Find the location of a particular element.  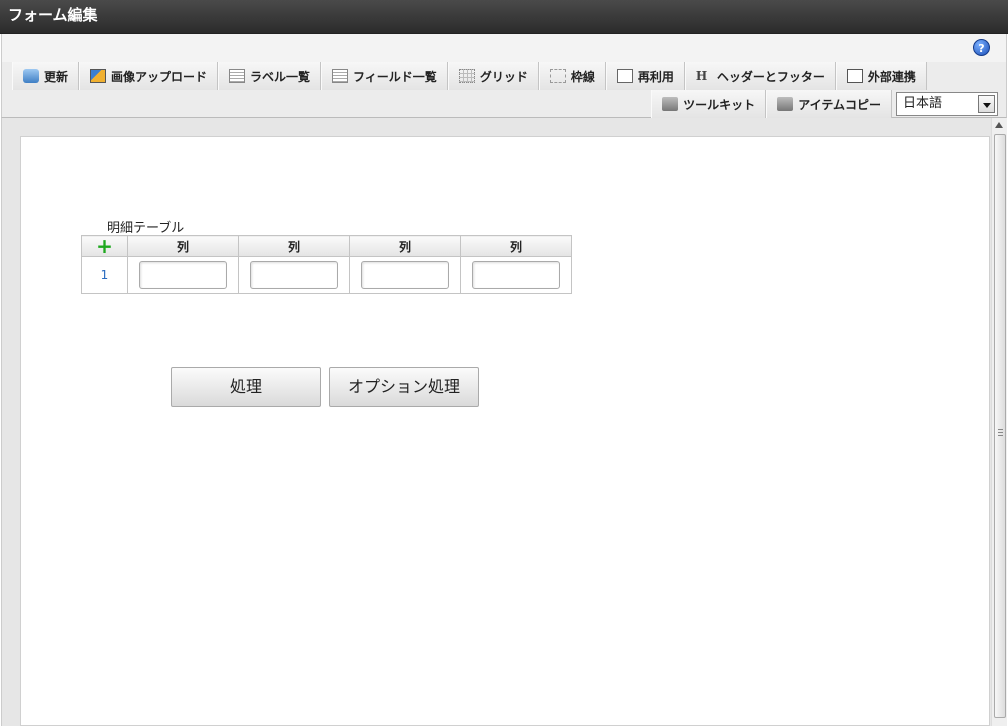

toolkit-button: ツールキット is located at coordinates (709, 104).